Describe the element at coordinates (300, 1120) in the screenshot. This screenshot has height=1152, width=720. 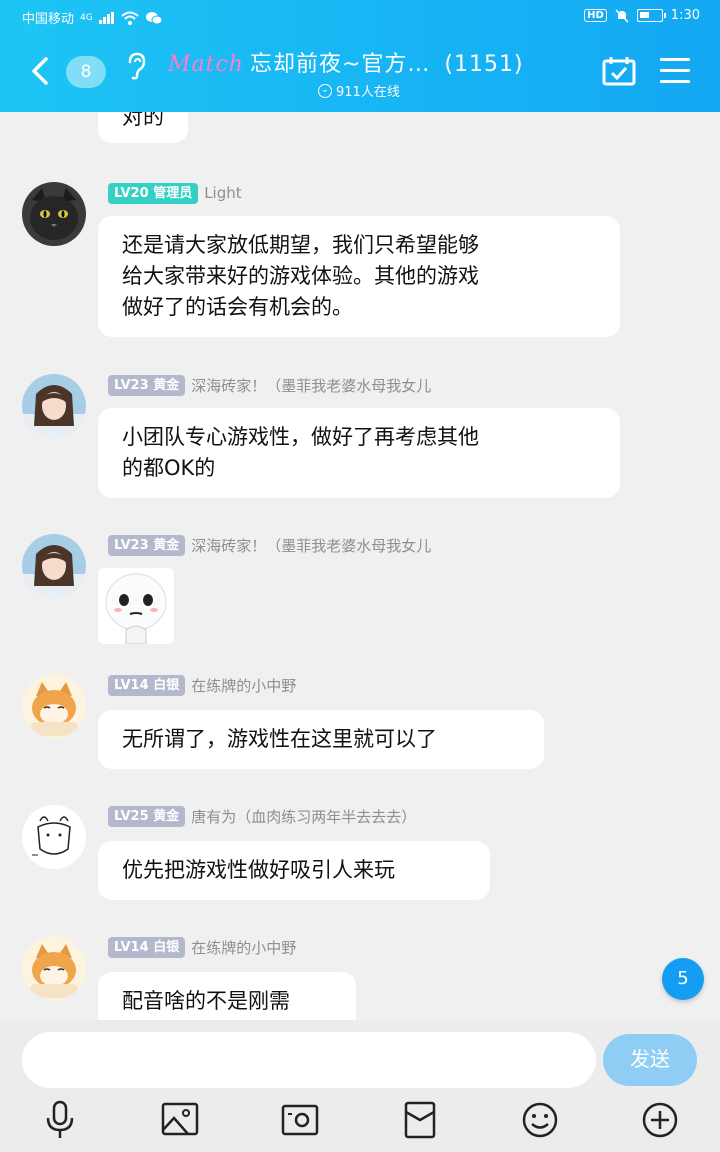
I see `camera-icon` at that location.